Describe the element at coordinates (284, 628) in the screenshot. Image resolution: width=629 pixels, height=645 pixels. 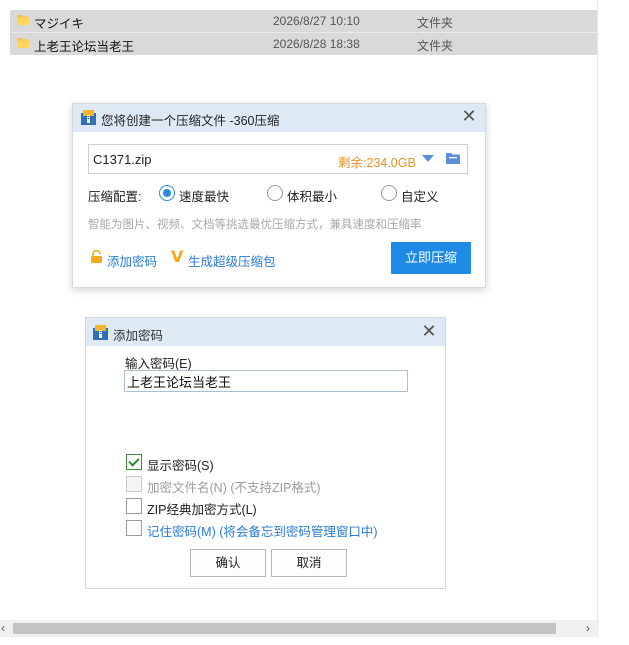
I see `scrollbar-thumb` at that location.